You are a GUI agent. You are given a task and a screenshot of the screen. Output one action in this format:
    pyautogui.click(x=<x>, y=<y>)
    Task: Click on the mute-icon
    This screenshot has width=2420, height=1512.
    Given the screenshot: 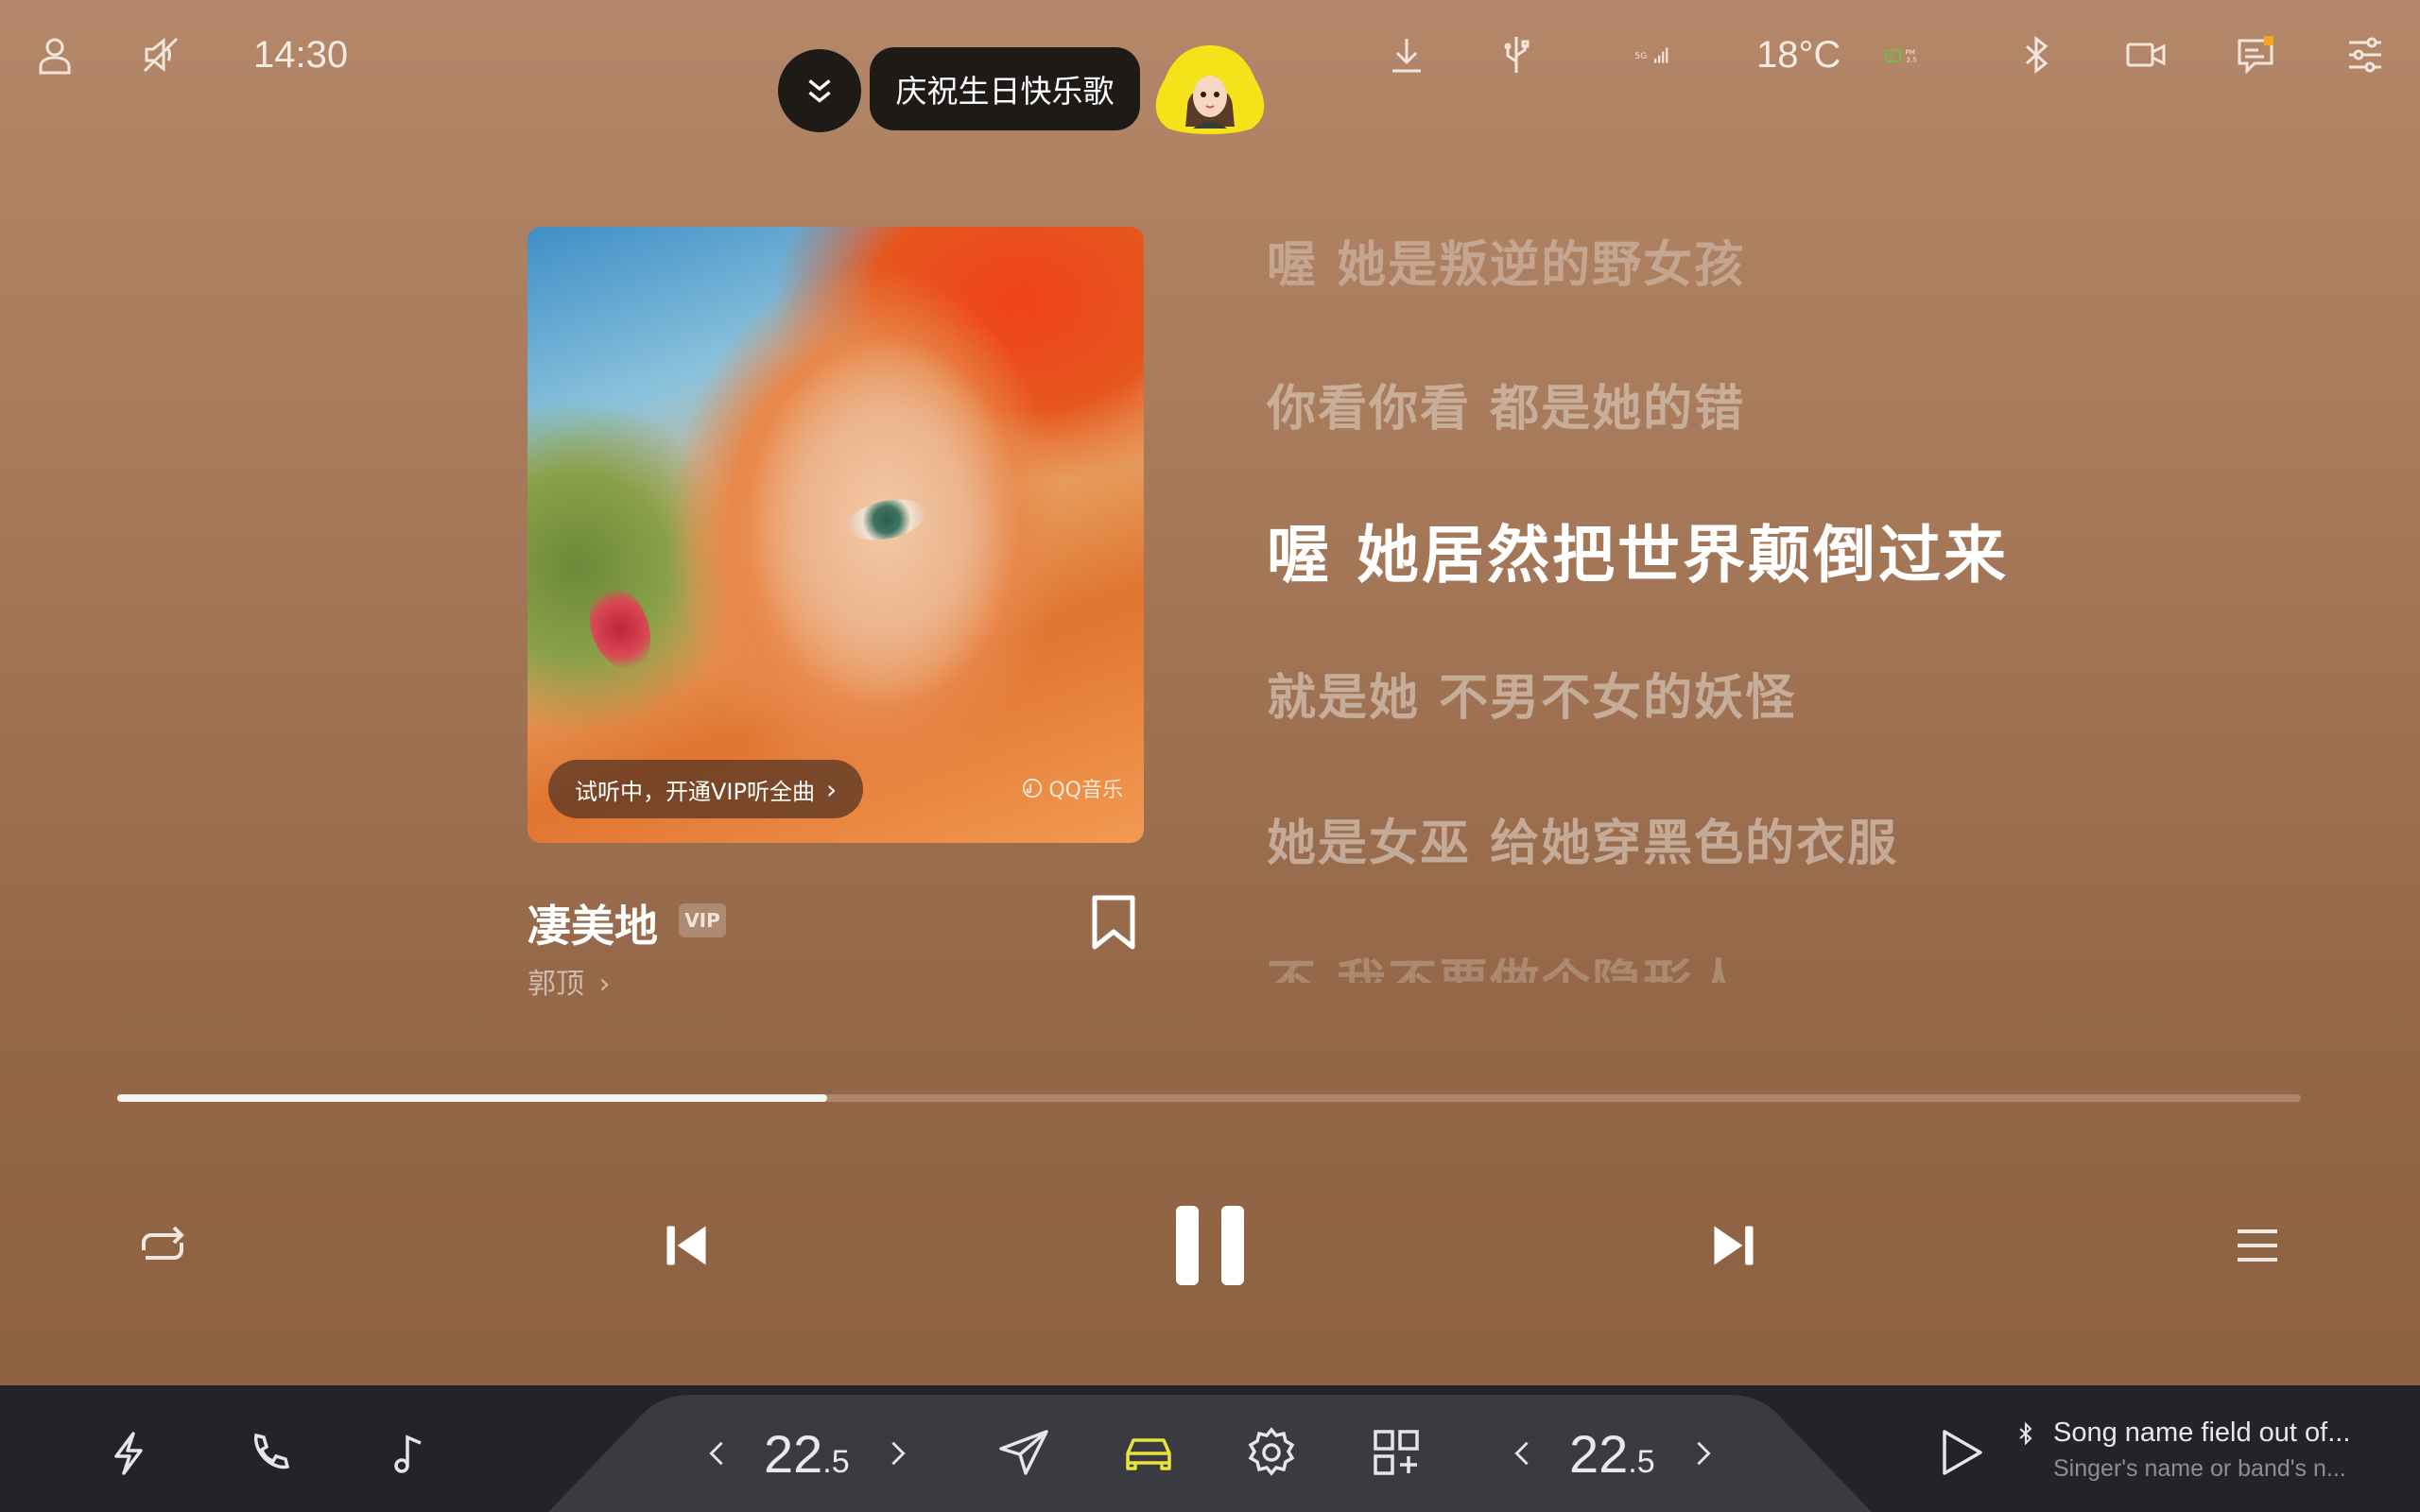 What is the action you would take?
    pyautogui.click(x=161, y=54)
    